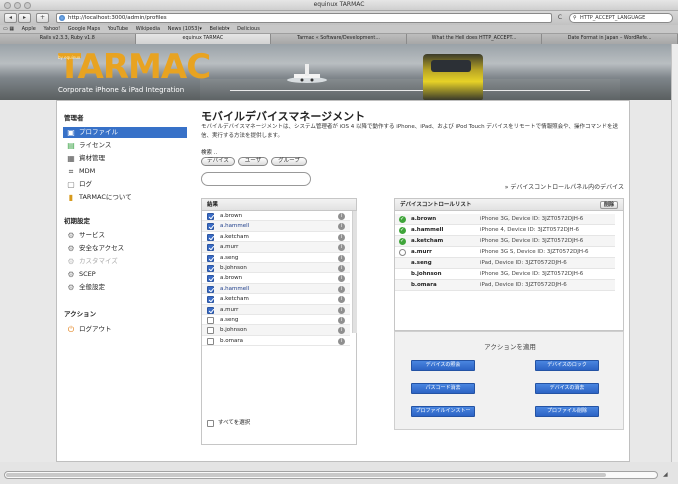  What do you see at coordinates (42, 18) in the screenshot?
I see `add-bookmark-button: +` at bounding box center [42, 18].